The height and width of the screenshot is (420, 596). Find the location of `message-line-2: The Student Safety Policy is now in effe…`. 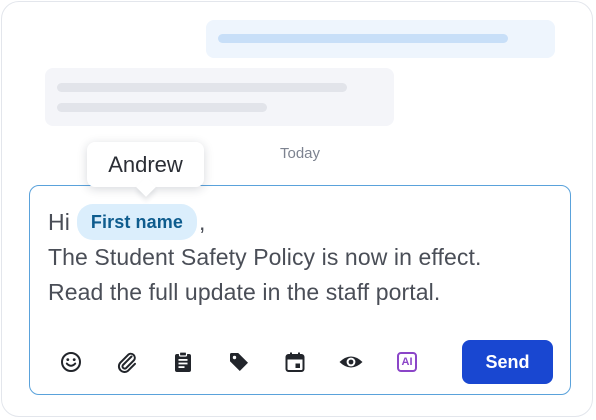

message-line-2: The Student Safety Policy is now in effe… is located at coordinates (265, 257).